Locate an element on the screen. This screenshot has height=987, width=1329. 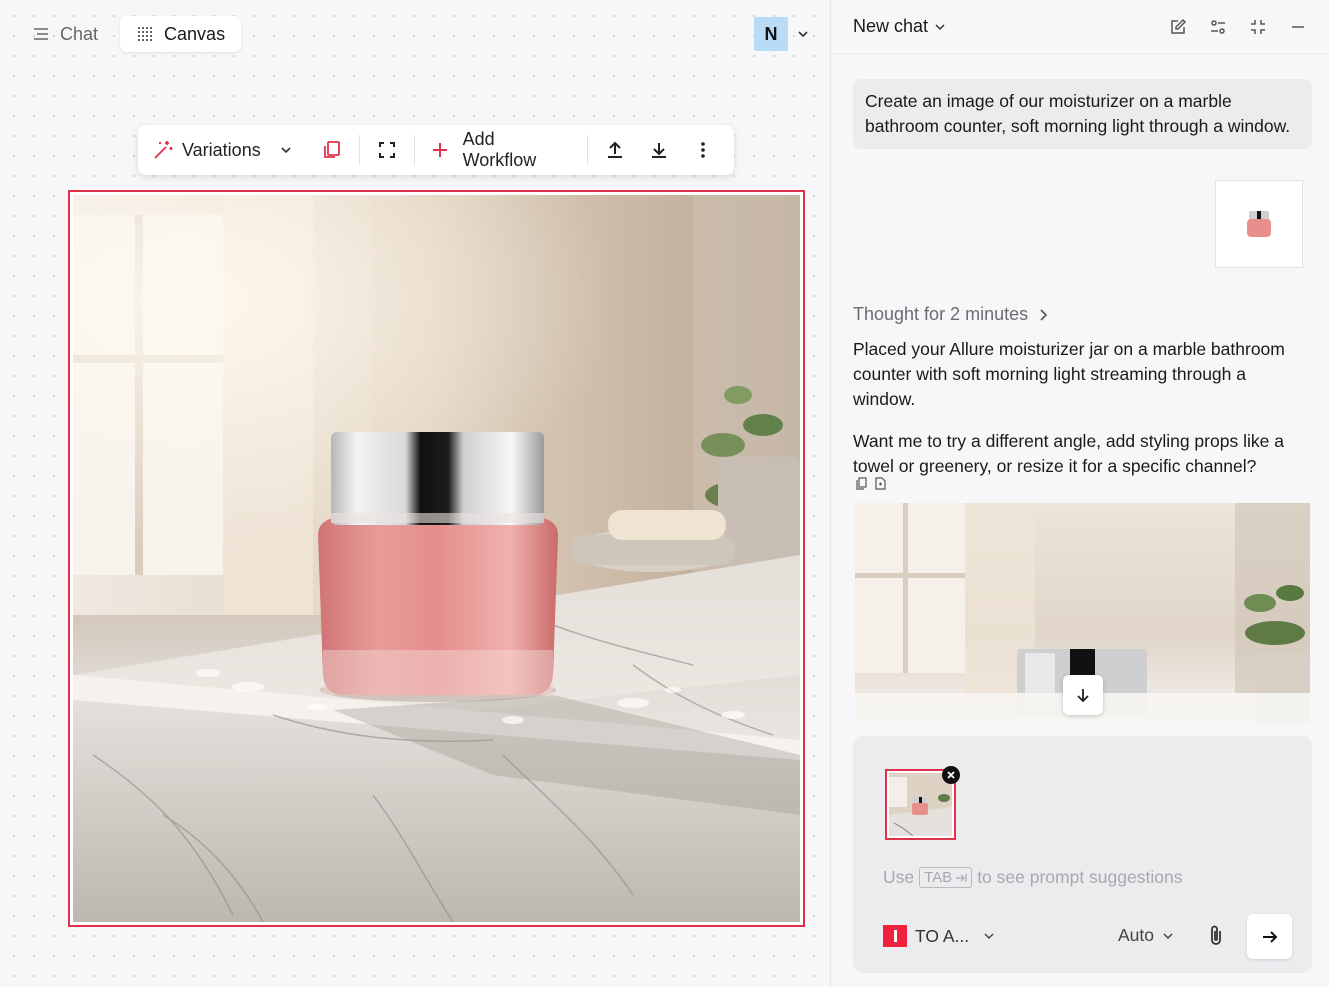
chat-title-dropdown: New chat is located at coordinates (899, 26).